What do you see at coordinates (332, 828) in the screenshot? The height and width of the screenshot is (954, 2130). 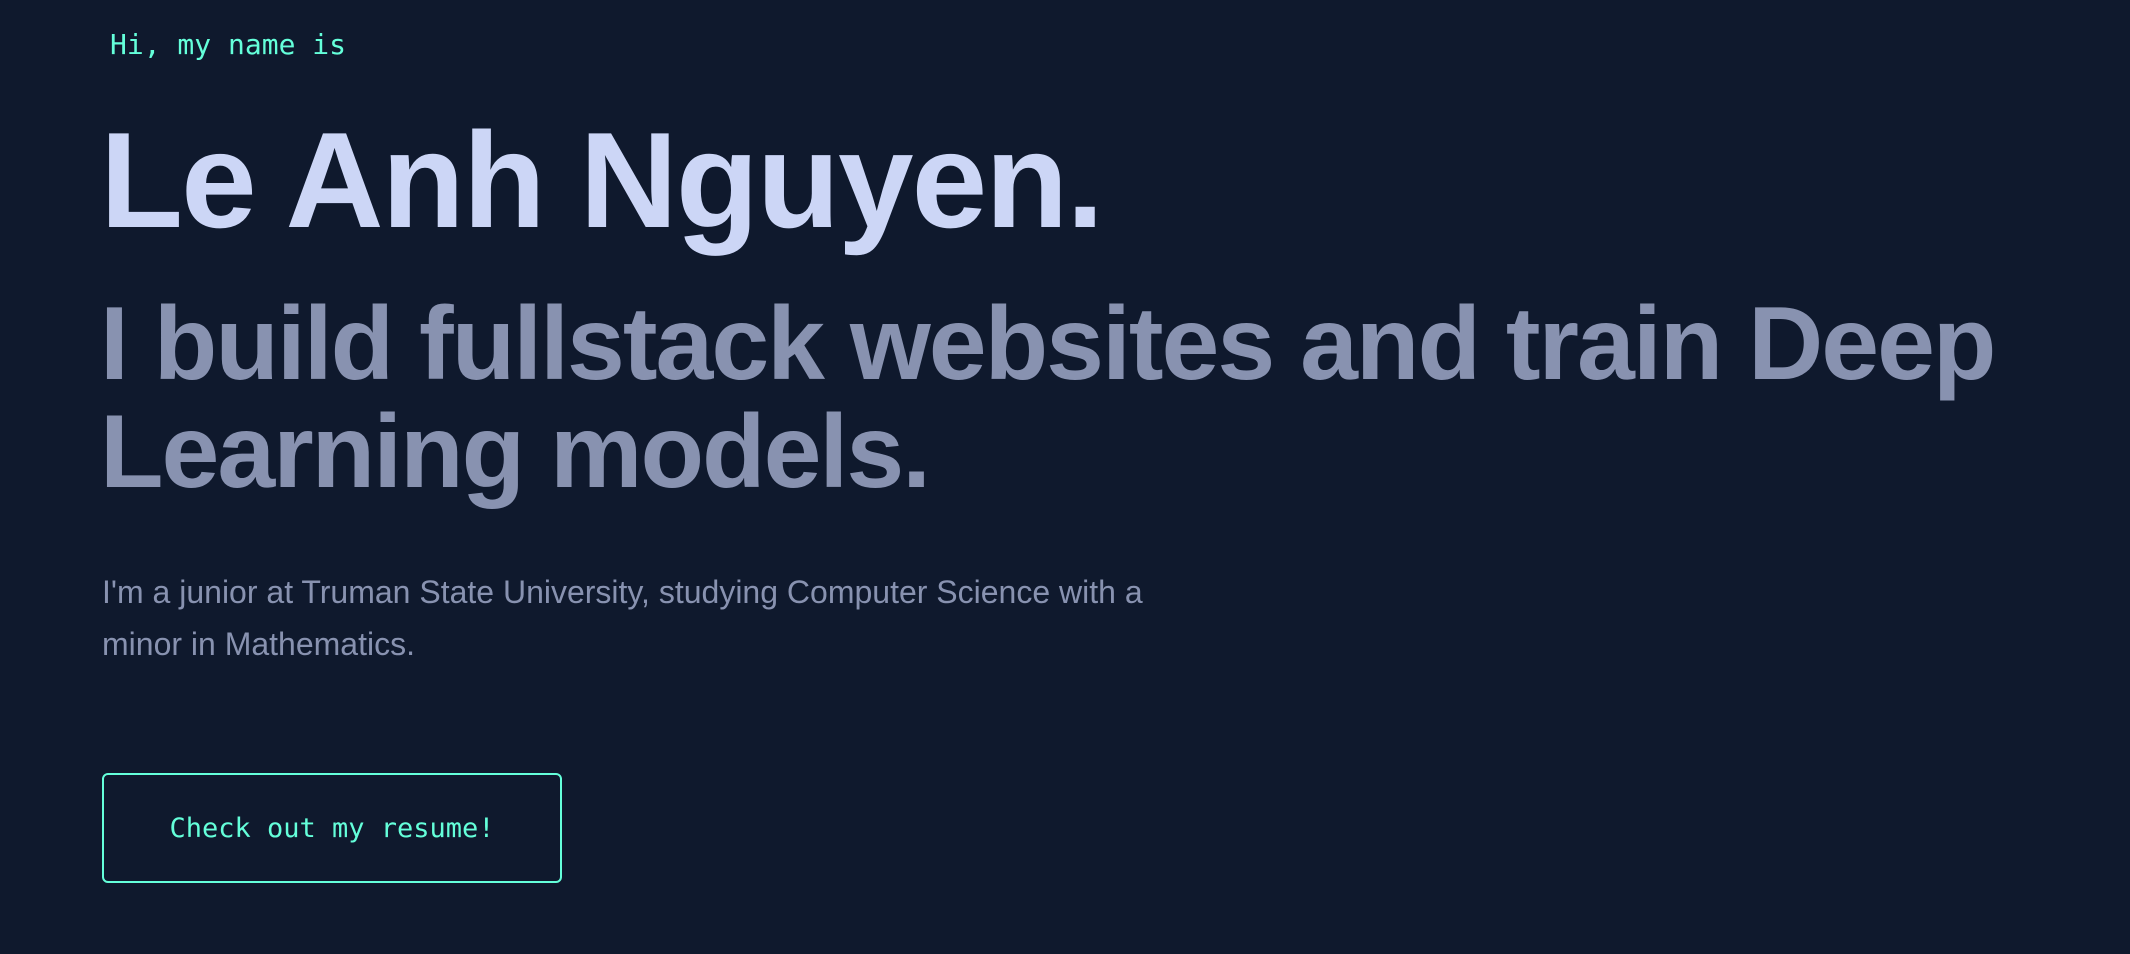 I see `resume-button: Check out my resume!` at bounding box center [332, 828].